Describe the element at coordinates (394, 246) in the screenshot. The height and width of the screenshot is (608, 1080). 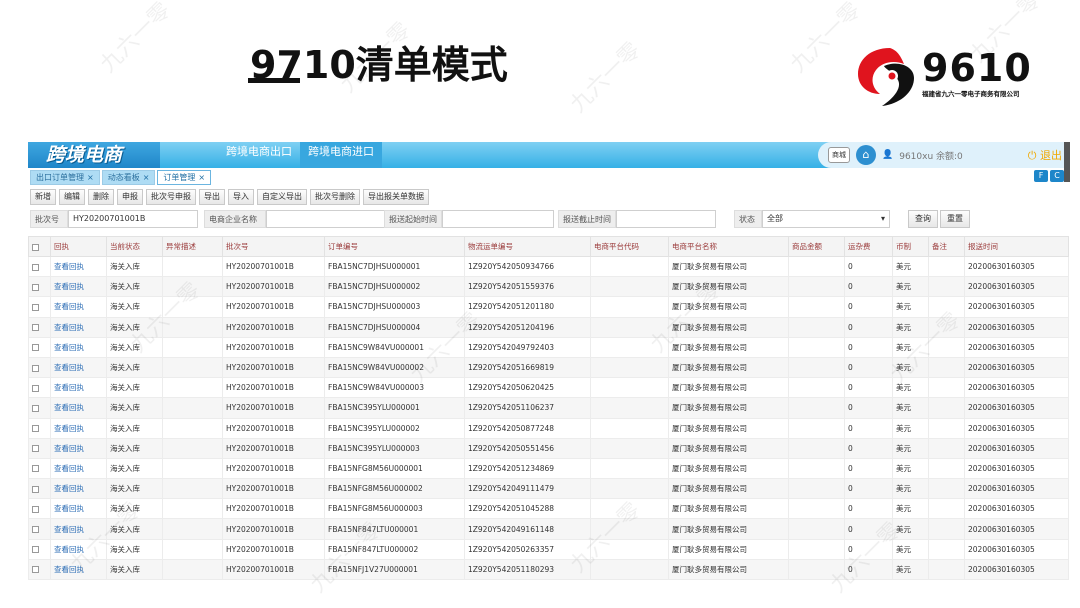
I see `column-header: 订单编号` at that location.